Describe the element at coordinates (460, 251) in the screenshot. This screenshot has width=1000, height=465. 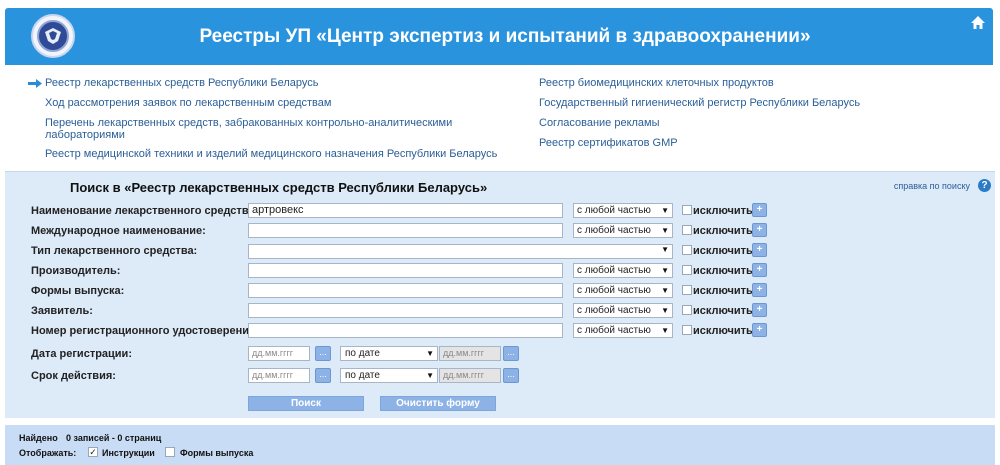
I see `drug-type-select: ▼` at that location.